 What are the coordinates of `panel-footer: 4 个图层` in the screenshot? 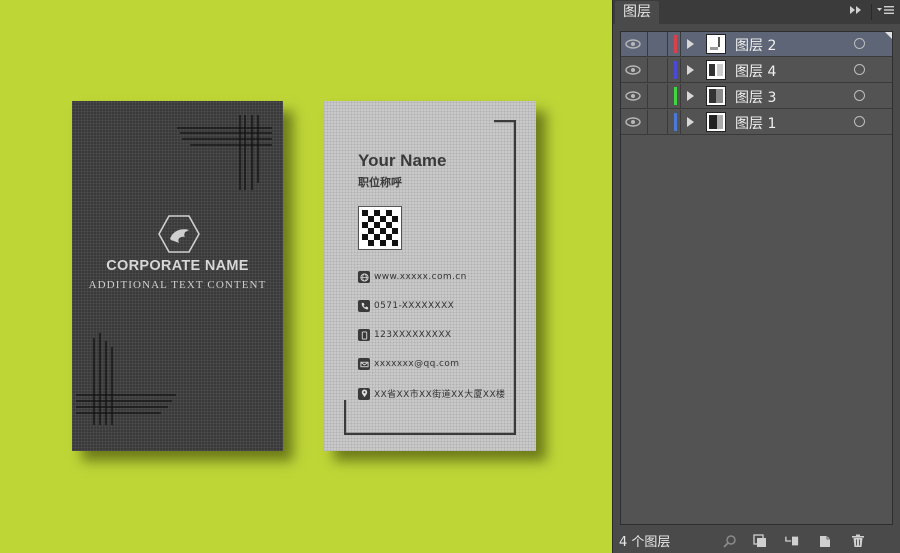 It's located at (756, 540).